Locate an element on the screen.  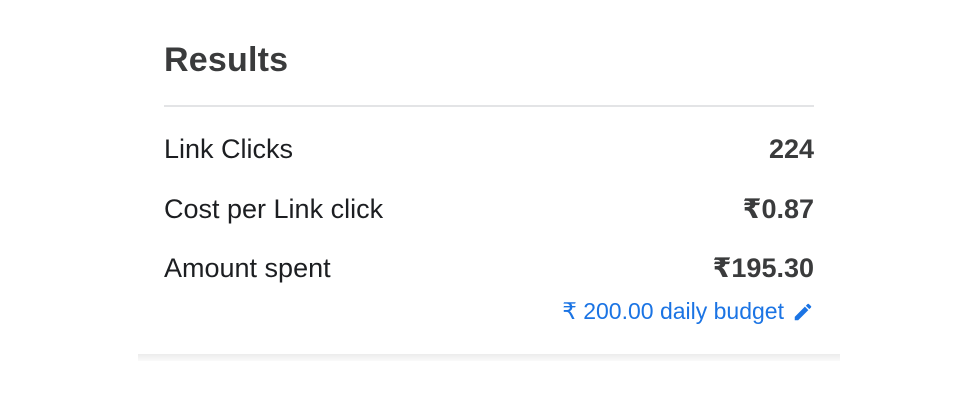
amount-spent-value: ₹195.30 is located at coordinates (763, 268).